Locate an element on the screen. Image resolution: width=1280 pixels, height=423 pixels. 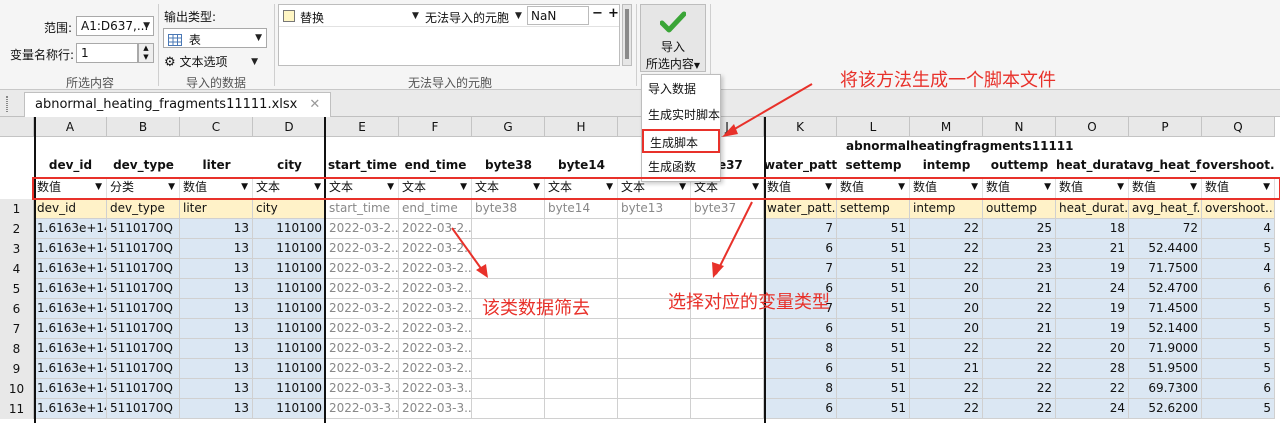
menu-item-generate-live-script: 生成实时脚本 is located at coordinates (681, 115).